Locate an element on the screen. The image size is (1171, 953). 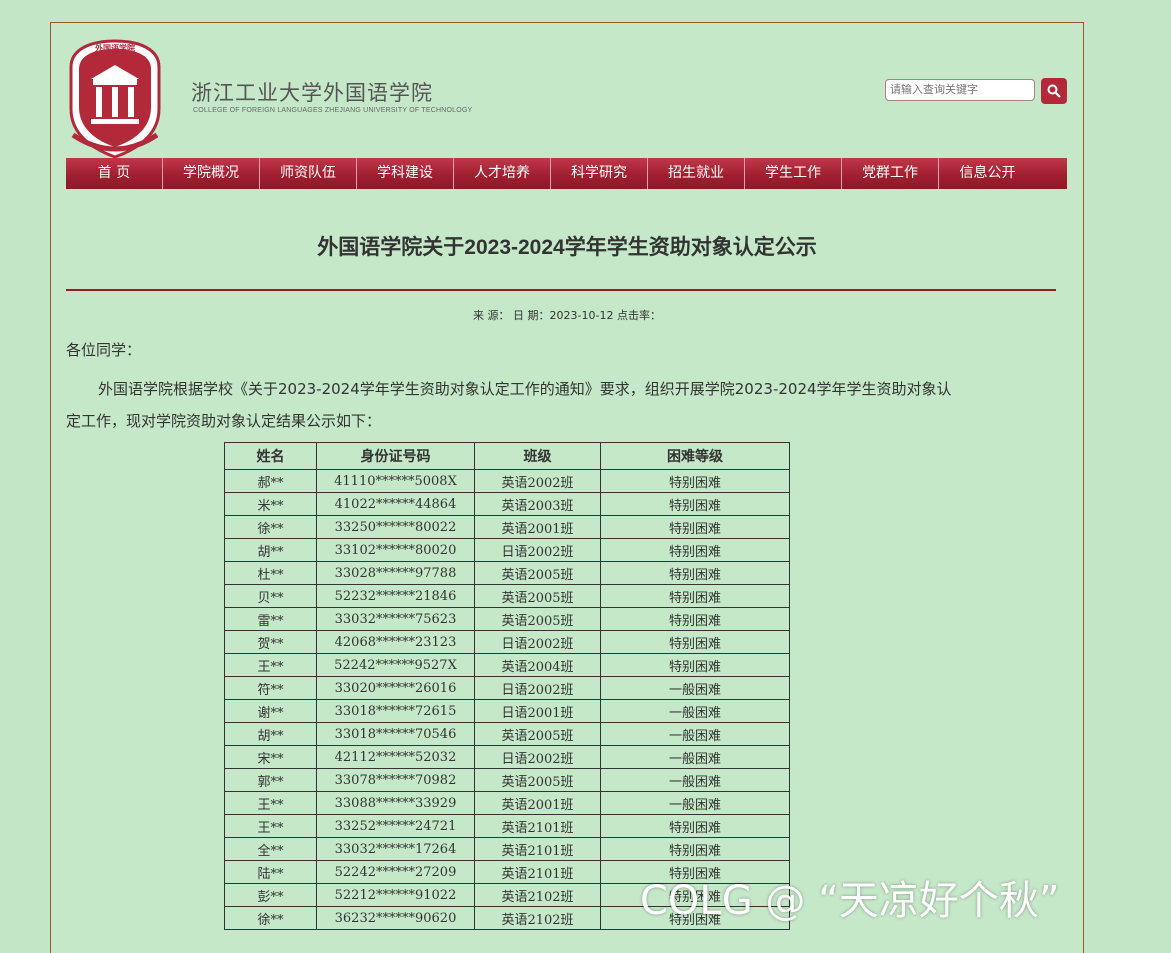
nav-item-about: 学院概况 is located at coordinates (211, 173).